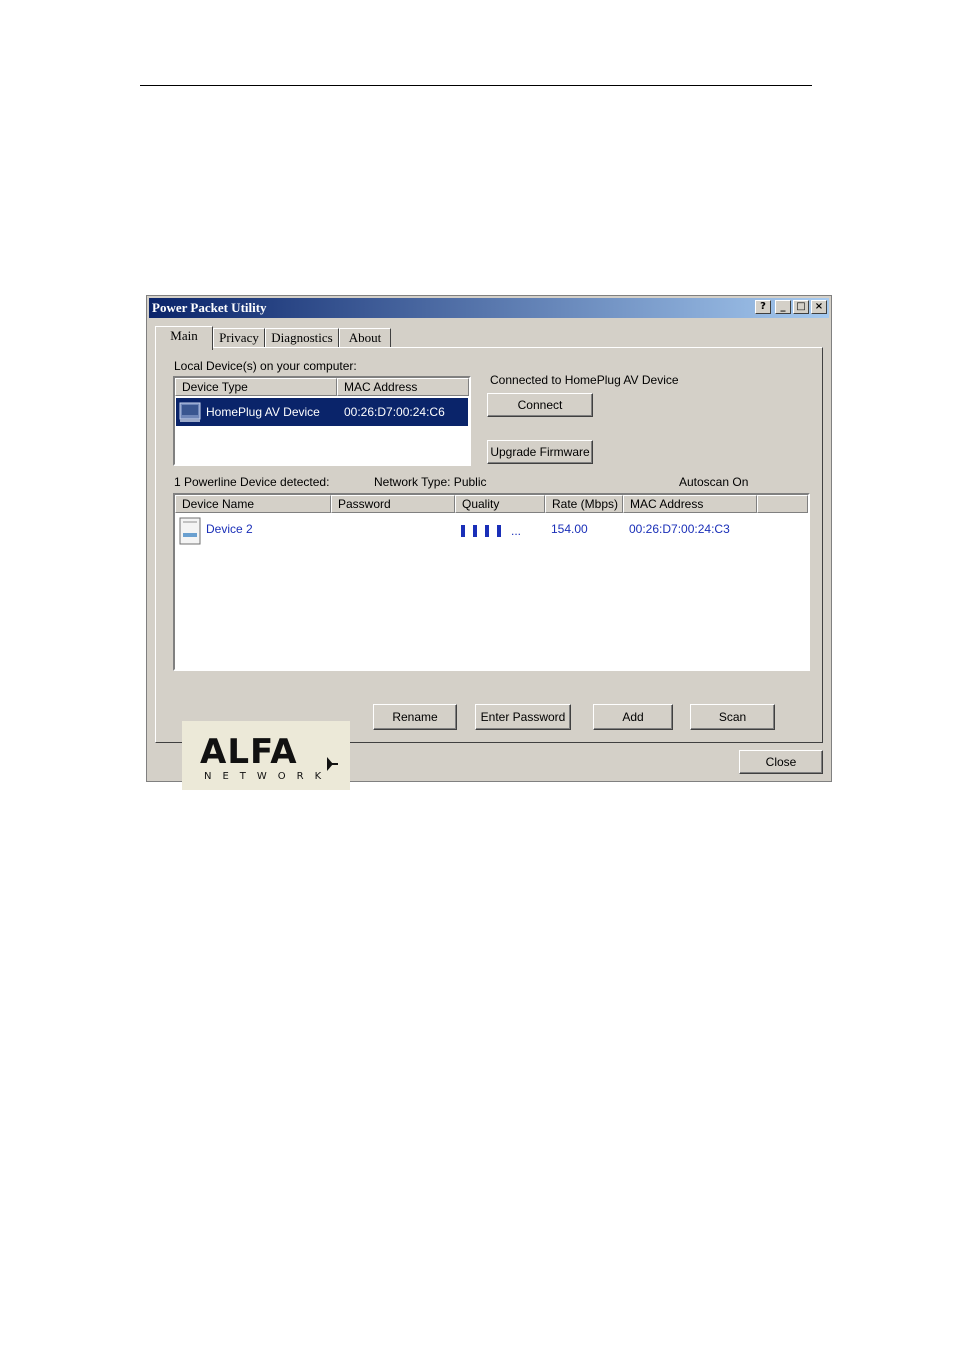 The image size is (954, 1348). What do you see at coordinates (393, 504) in the screenshot?
I see `column-password: Password` at bounding box center [393, 504].